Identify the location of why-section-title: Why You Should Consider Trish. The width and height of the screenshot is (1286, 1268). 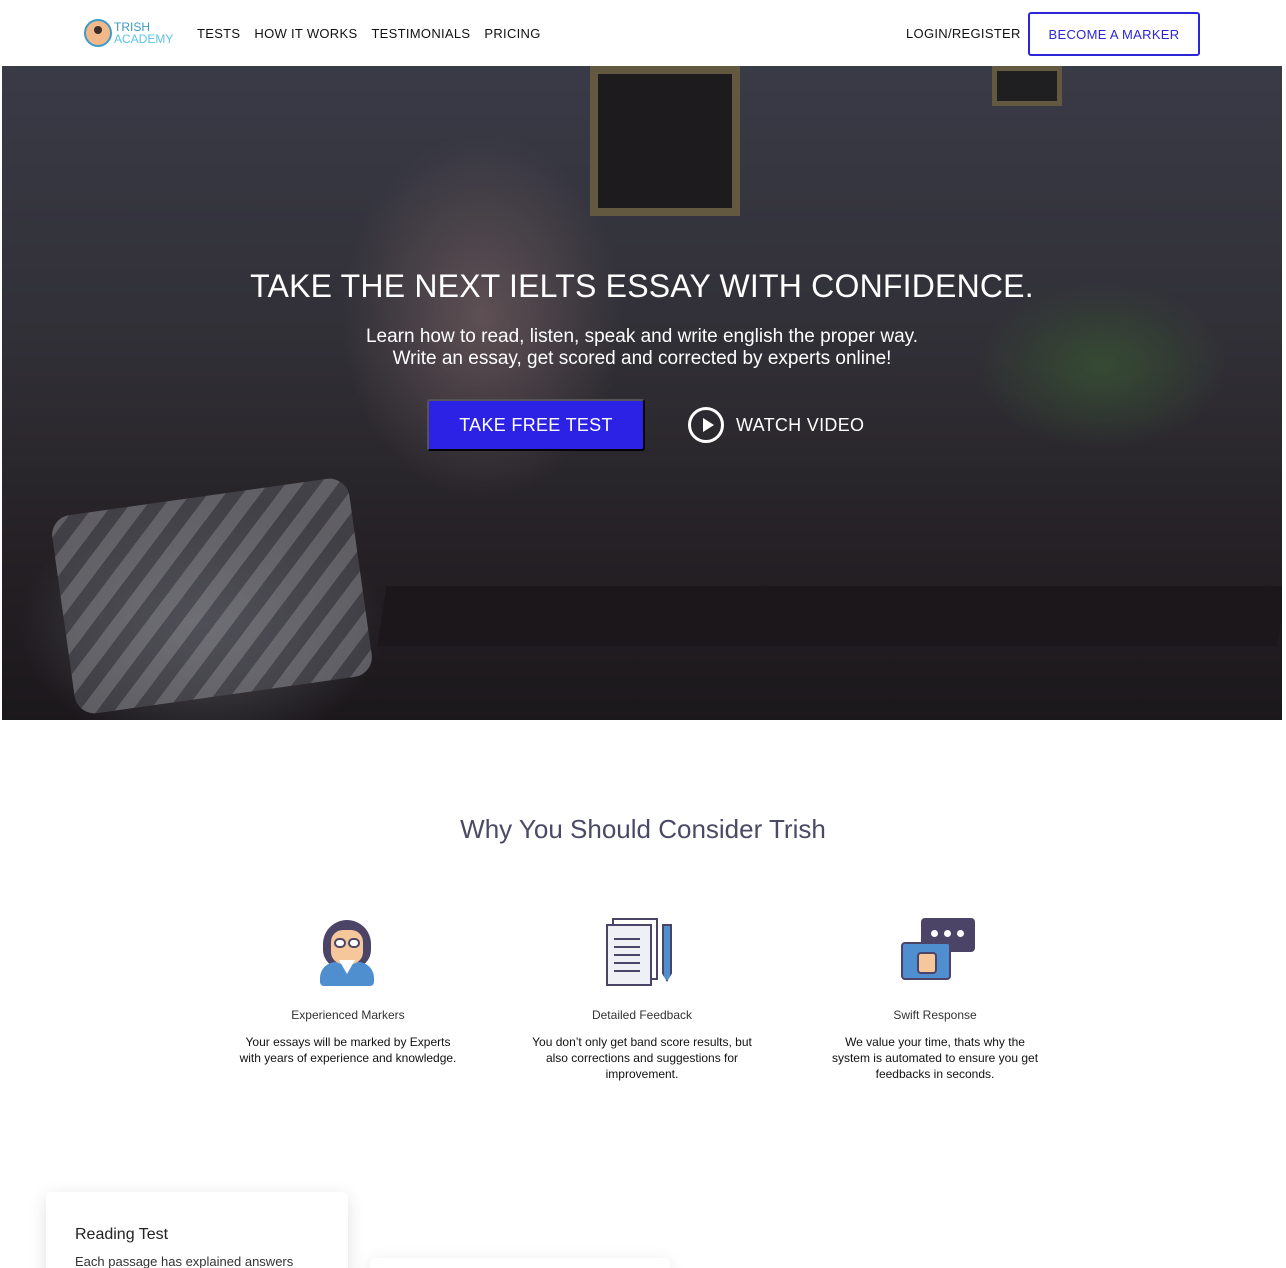
(643, 829).